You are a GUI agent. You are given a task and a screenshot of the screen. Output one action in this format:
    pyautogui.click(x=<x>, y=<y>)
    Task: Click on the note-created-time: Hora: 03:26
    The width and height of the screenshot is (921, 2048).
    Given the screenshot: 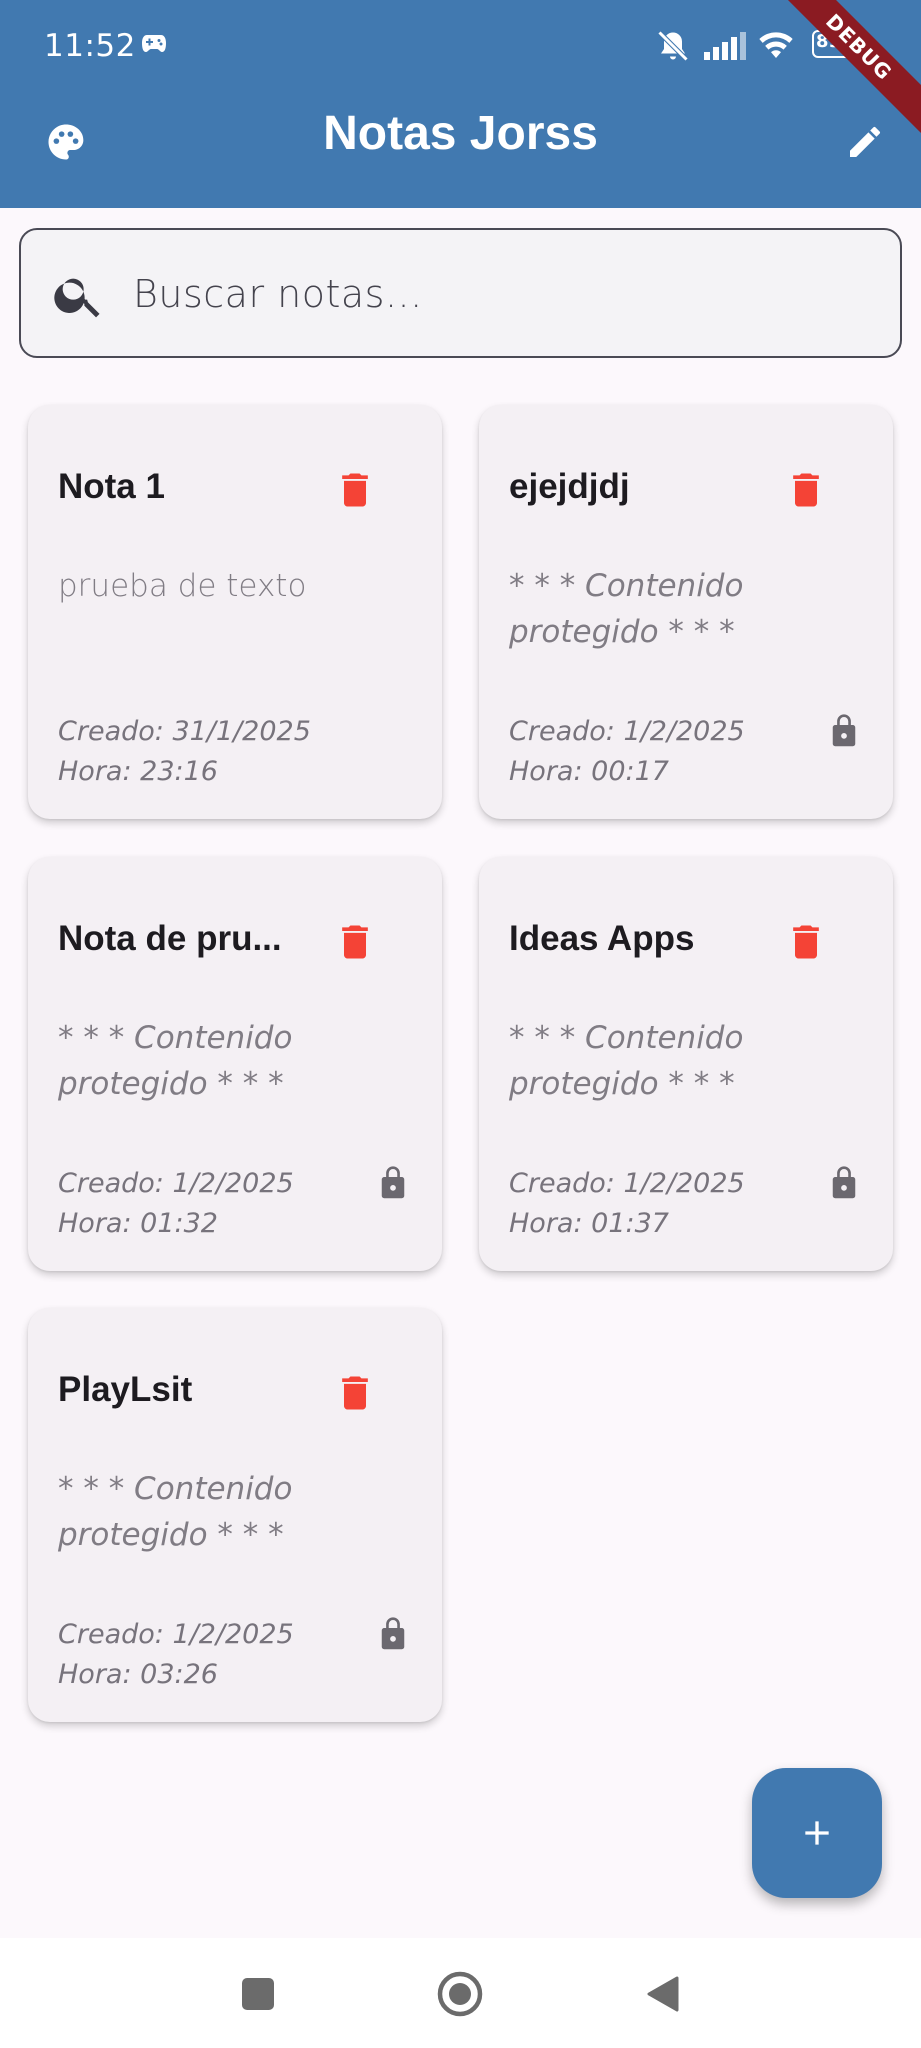 What is the action you would take?
    pyautogui.click(x=138, y=1674)
    